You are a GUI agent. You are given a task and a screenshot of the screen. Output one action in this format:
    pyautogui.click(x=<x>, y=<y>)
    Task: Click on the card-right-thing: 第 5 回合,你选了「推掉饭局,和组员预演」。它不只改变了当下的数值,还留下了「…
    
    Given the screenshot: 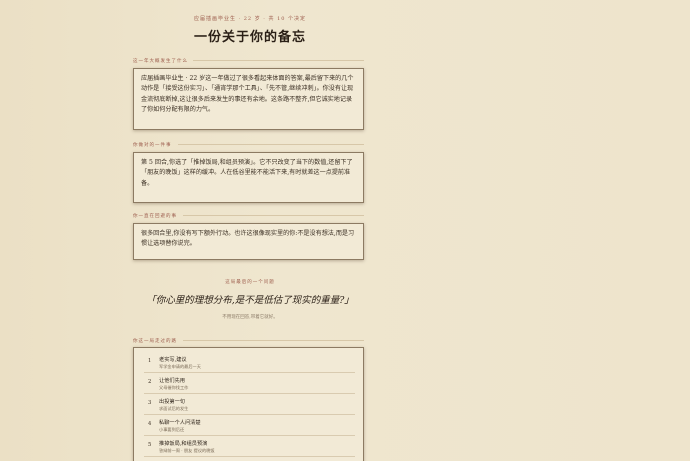 What is the action you would take?
    pyautogui.click(x=248, y=177)
    